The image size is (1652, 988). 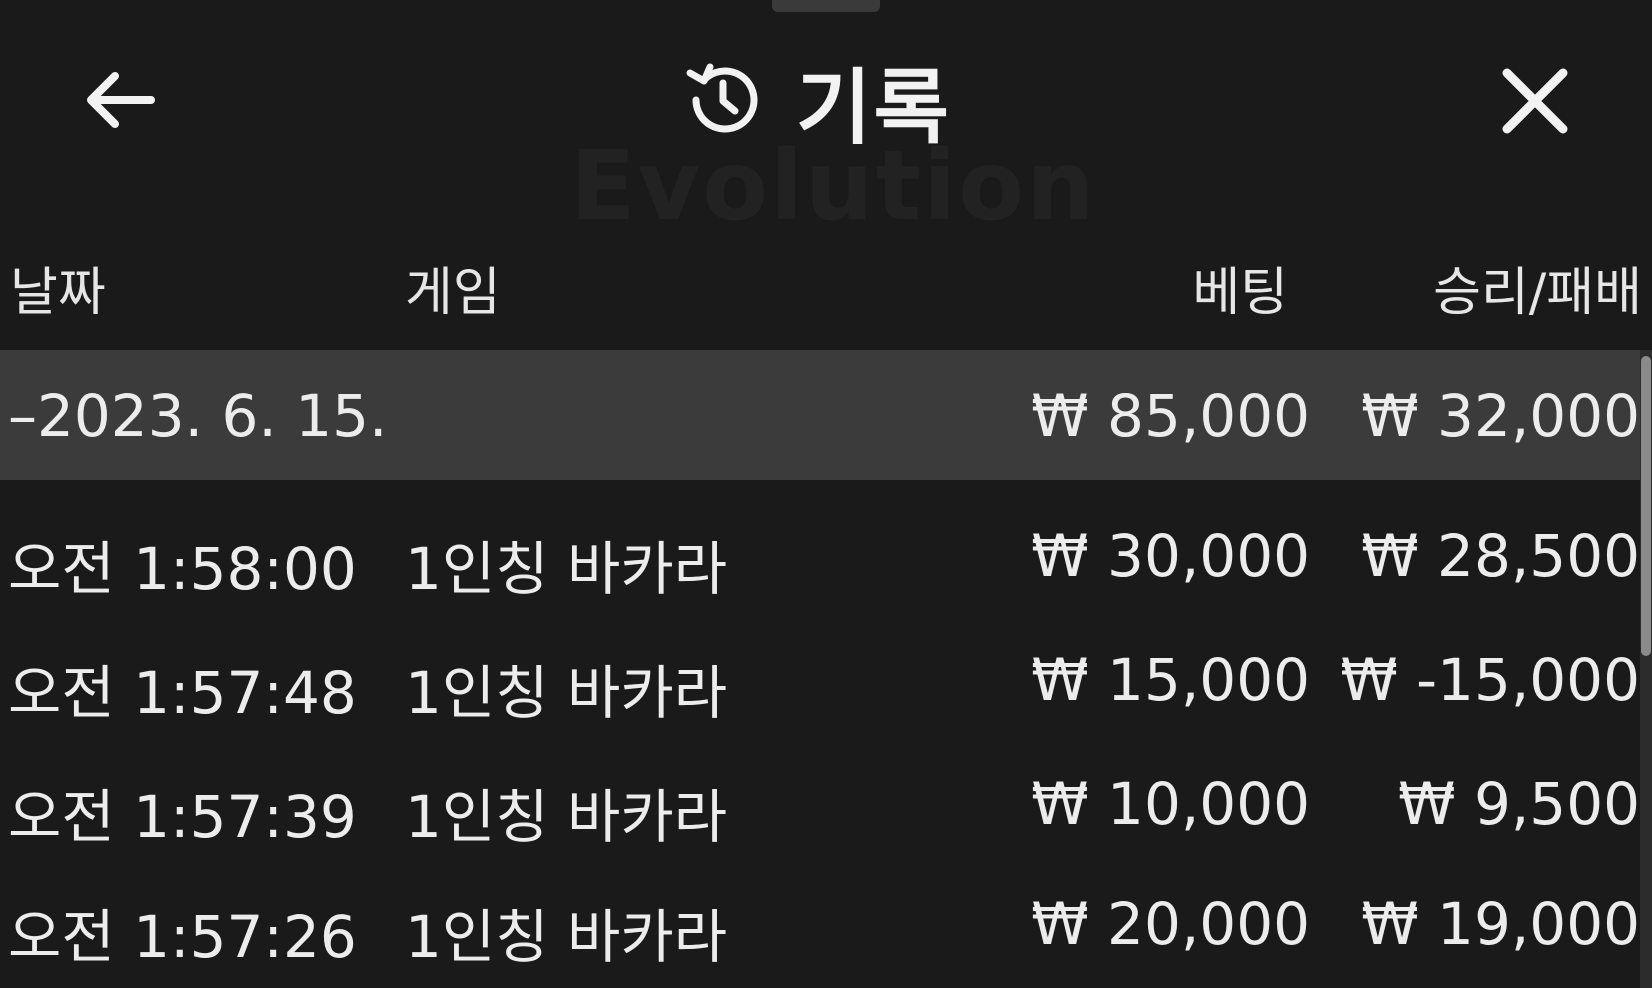 What do you see at coordinates (1646, 506) in the screenshot?
I see `scrollbar-thumb` at bounding box center [1646, 506].